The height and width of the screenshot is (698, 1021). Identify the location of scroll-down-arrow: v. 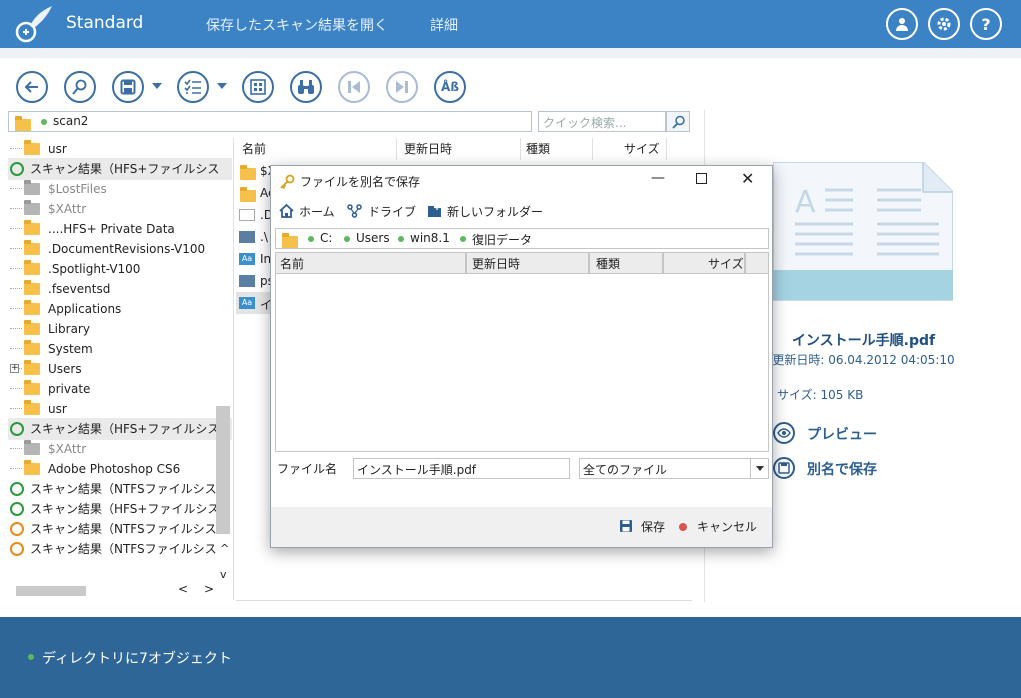
(223, 574).